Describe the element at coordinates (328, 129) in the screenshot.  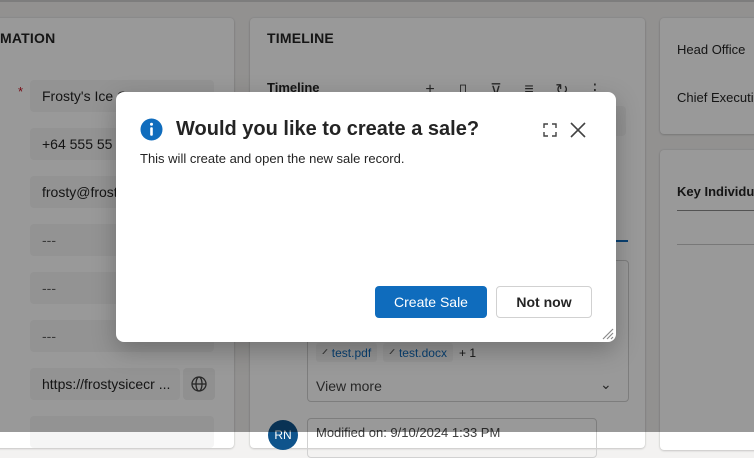
I see `dialog-title: Would you like to create a sale?` at that location.